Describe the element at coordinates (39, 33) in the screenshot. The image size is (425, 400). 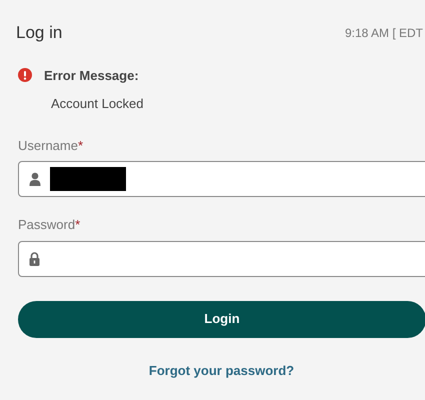
I see `page-title: Log in` at that location.